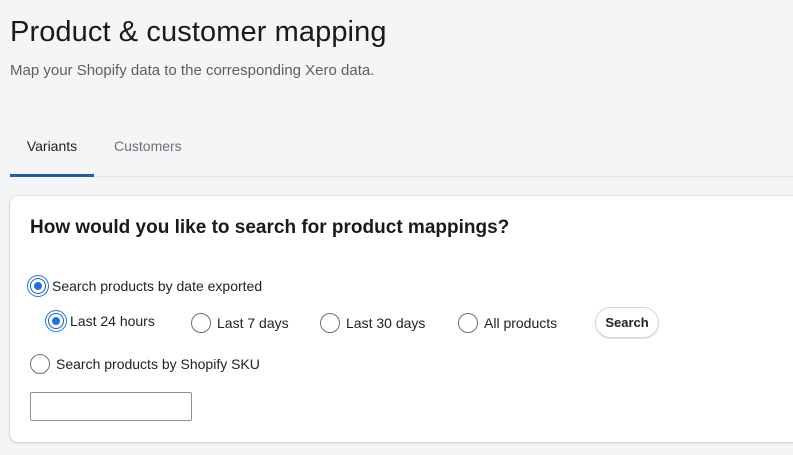 This screenshot has height=455, width=793. I want to click on option-last-30-days: Last 30 days, so click(372, 323).